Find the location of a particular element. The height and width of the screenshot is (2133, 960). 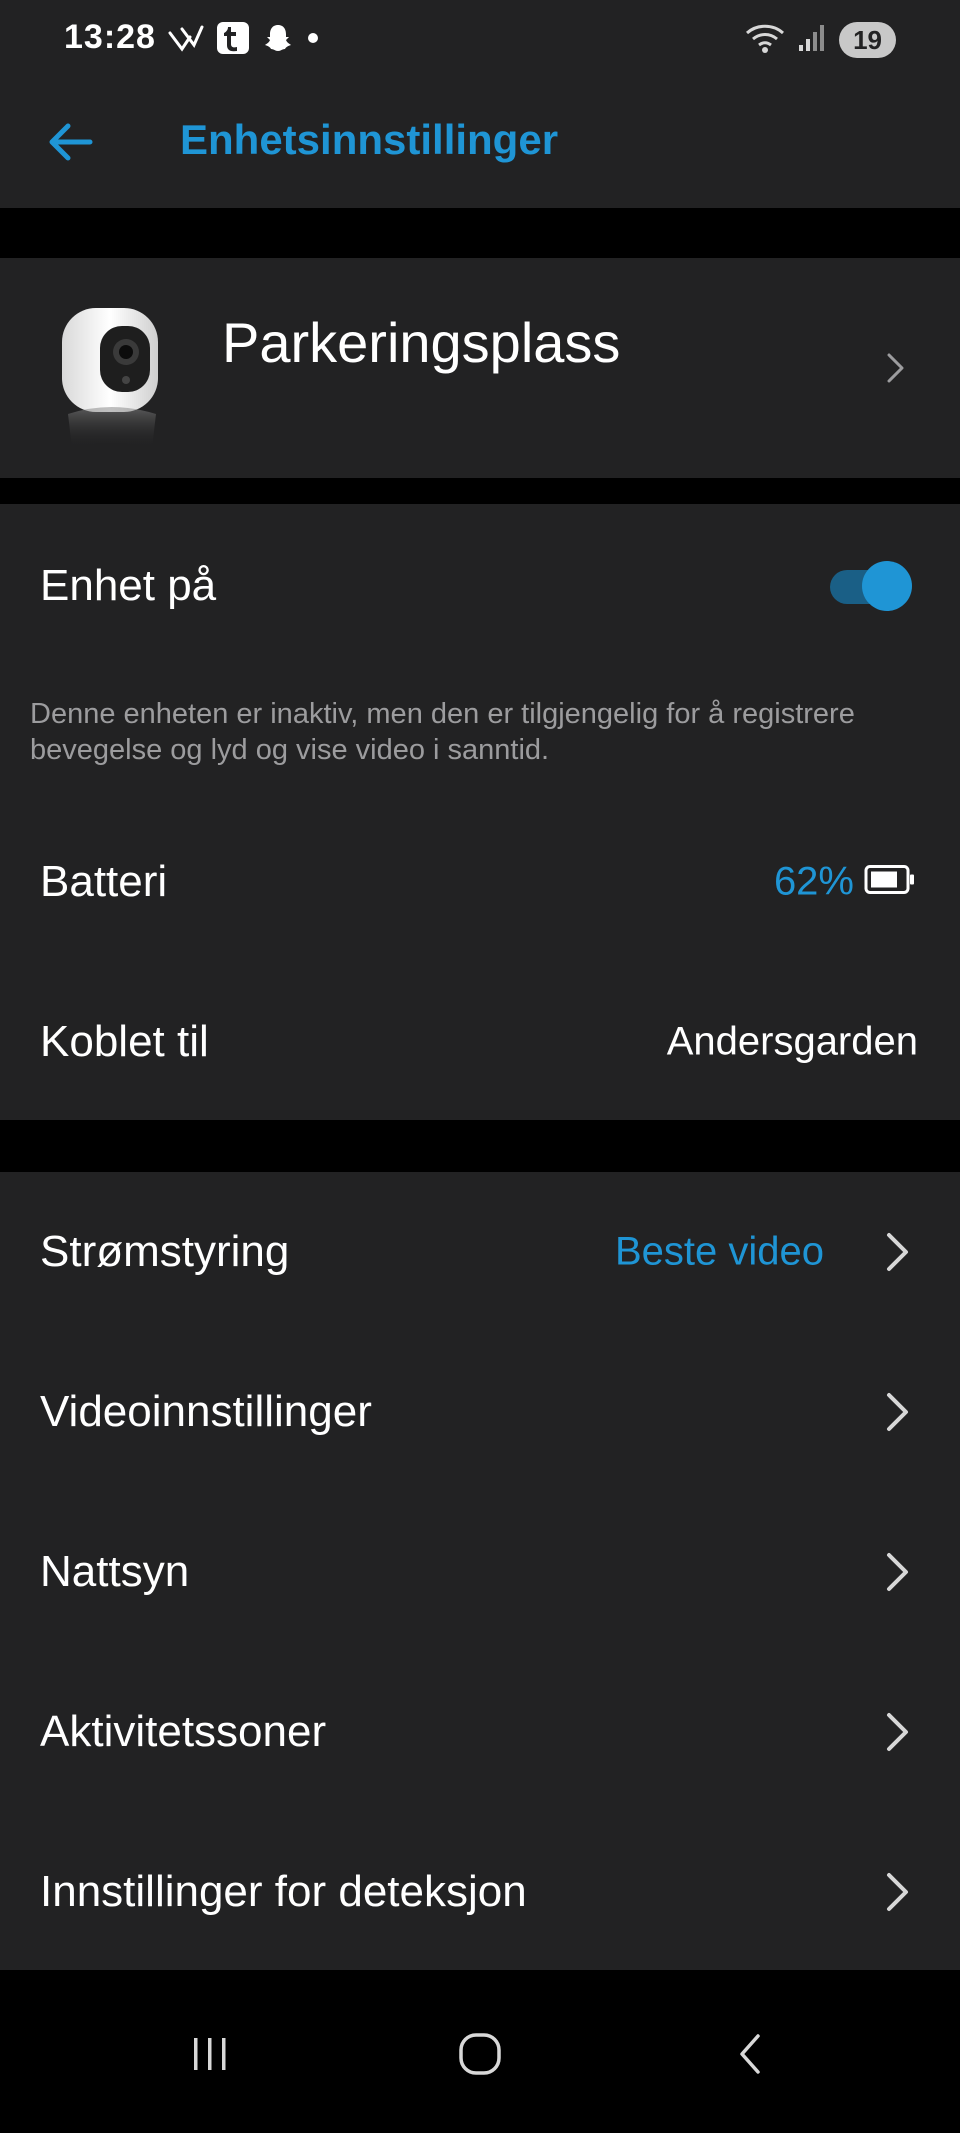

system-nav-bar is located at coordinates (480, 2051).